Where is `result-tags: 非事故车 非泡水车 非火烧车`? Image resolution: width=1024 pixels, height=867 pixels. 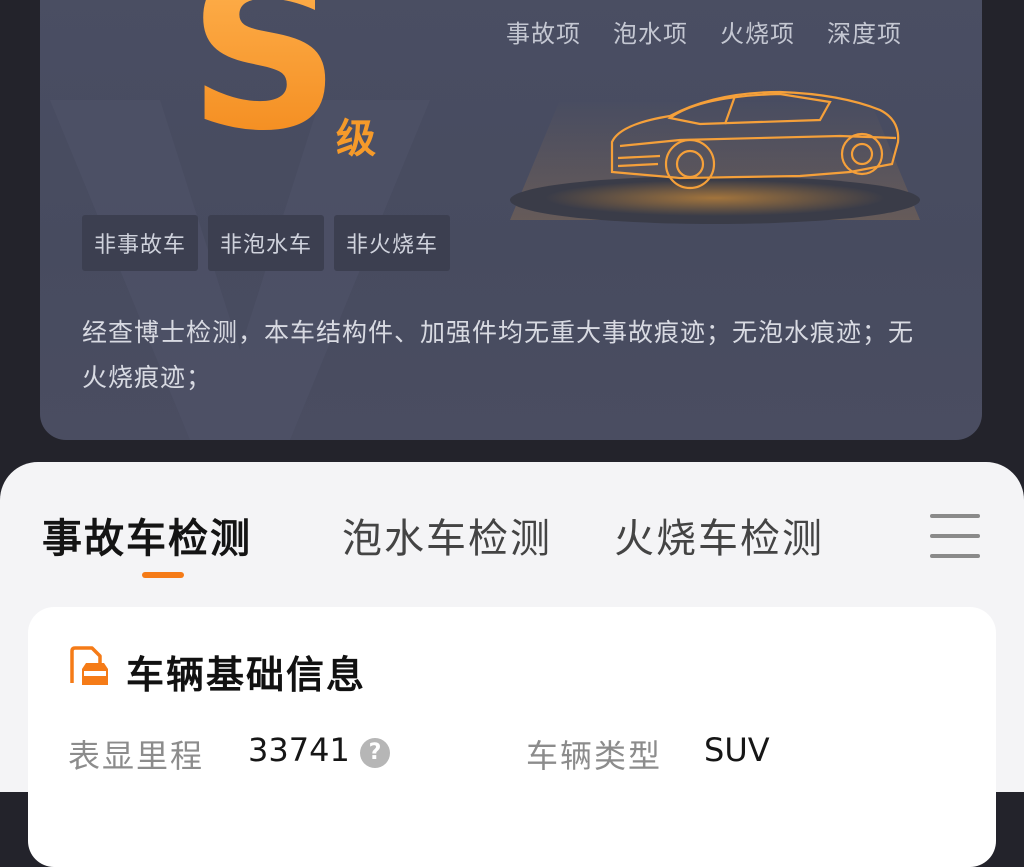
result-tags: 非事故车 非泡水车 非火烧车 is located at coordinates (266, 243).